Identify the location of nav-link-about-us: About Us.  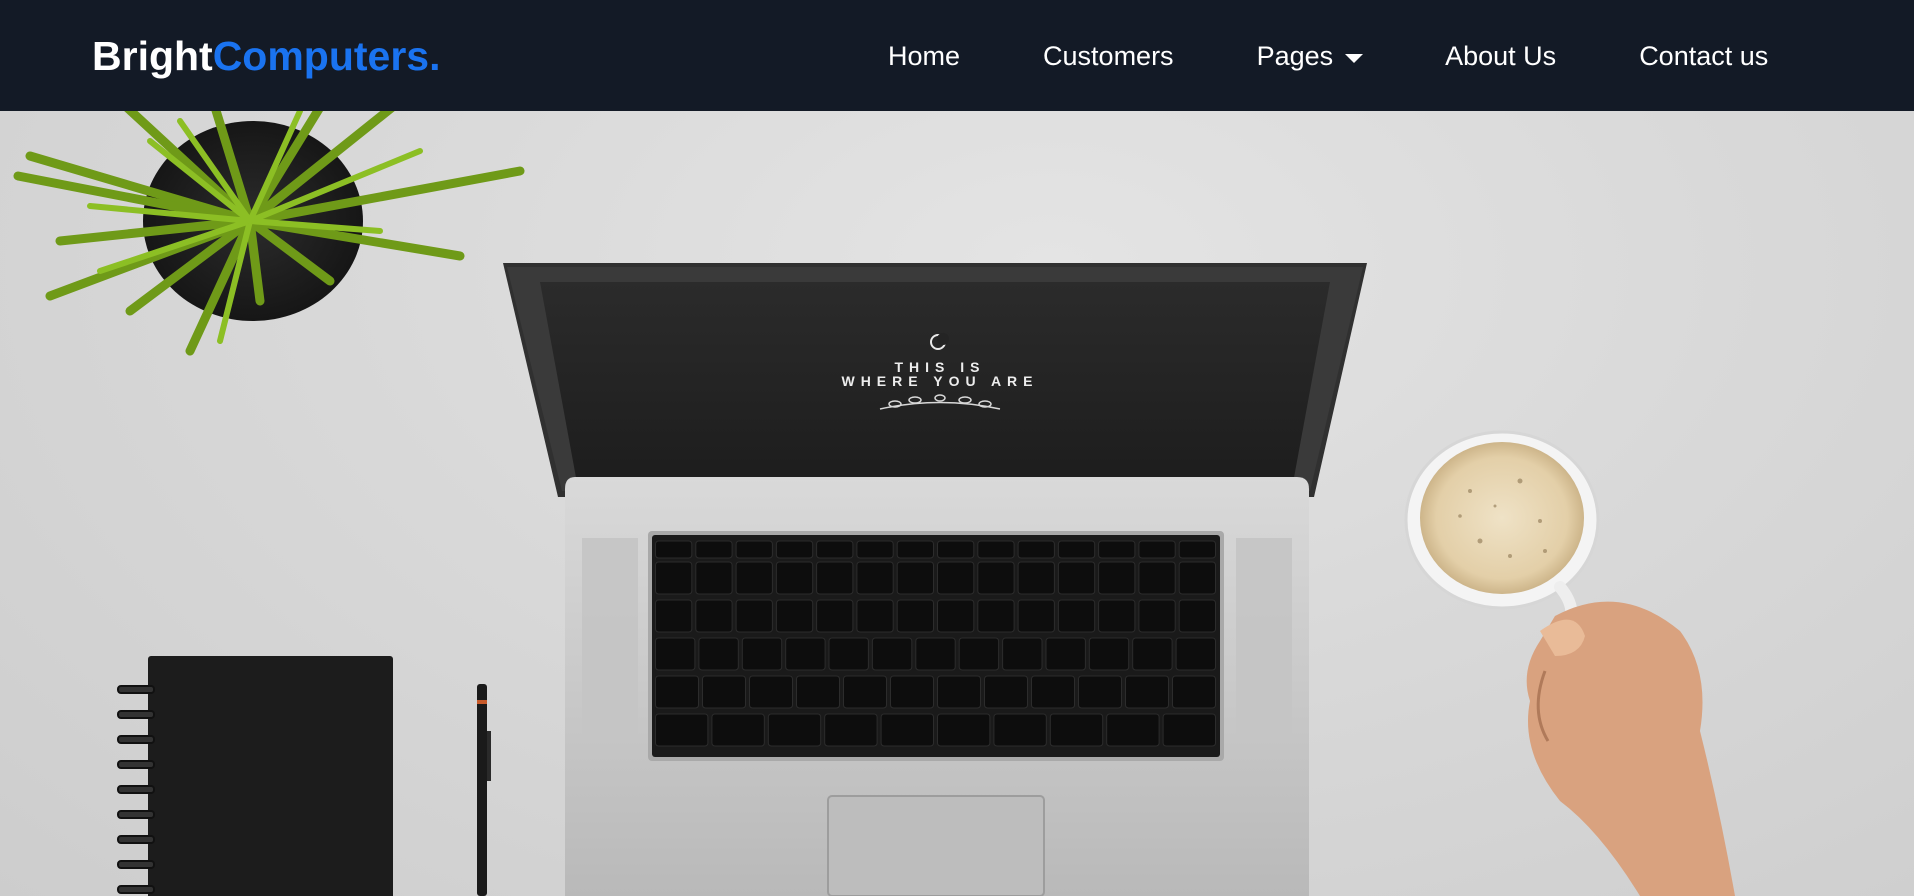
(1500, 56).